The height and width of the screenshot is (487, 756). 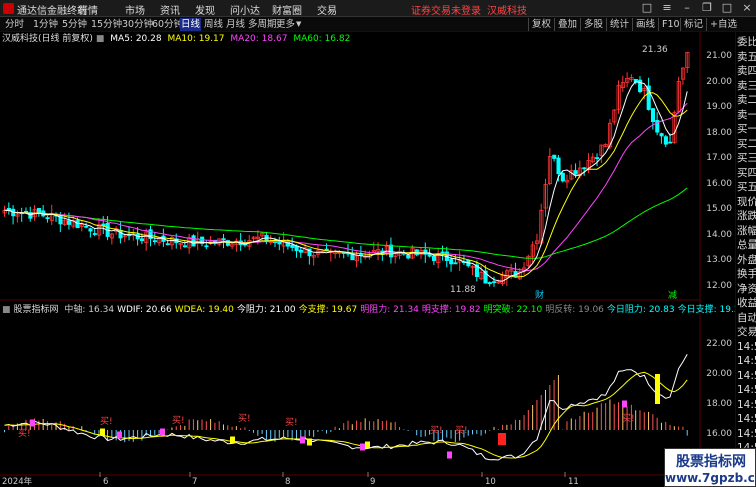 What do you see at coordinates (747, 8) in the screenshot?
I see `close-icon: ×` at bounding box center [747, 8].